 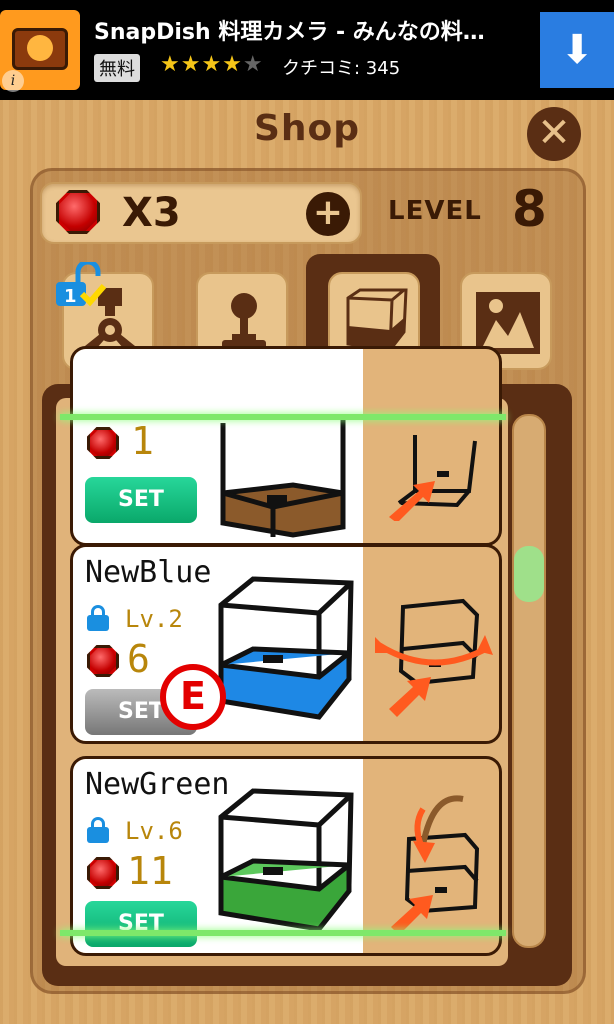 I want to click on item-level: Lv.6, so click(x=154, y=831).